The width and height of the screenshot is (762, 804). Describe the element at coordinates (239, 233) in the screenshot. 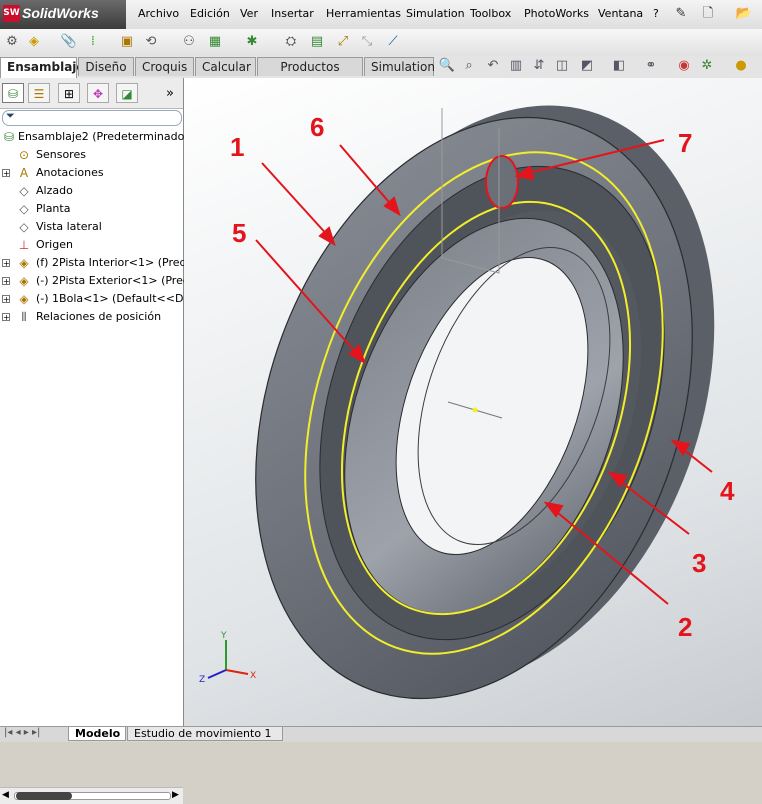

I see `callout-5: 5` at that location.